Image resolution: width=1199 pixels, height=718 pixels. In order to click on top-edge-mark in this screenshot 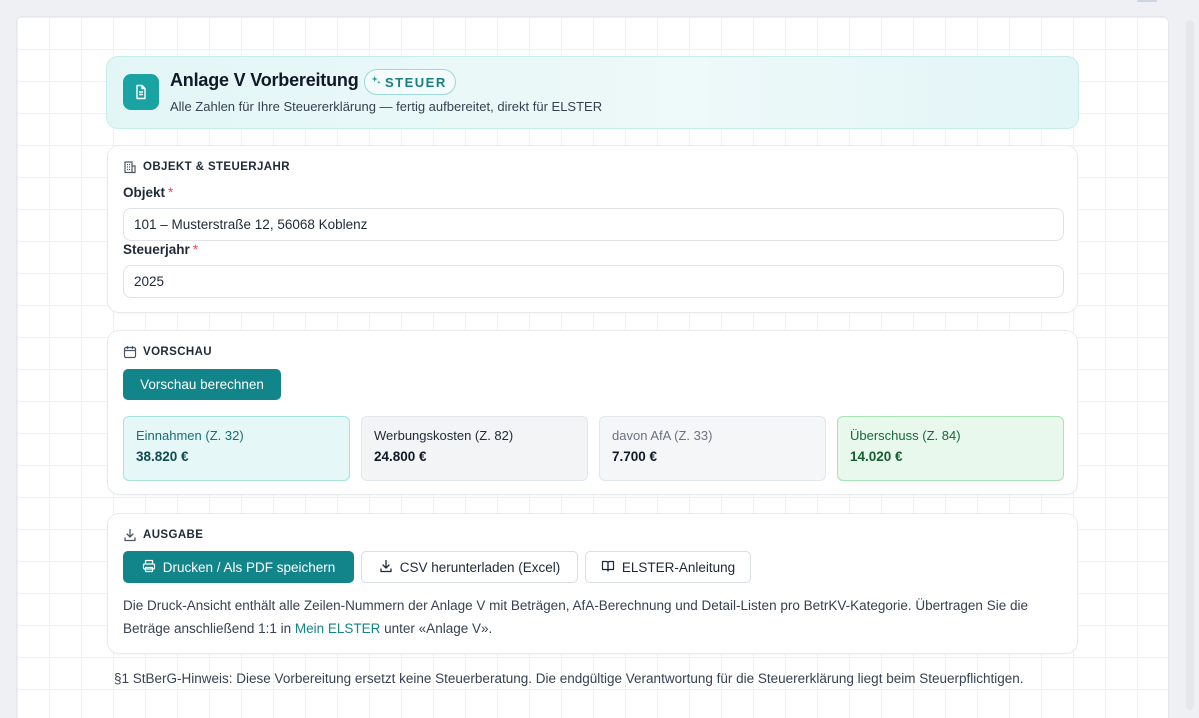, I will do `click(1147, 1)`.